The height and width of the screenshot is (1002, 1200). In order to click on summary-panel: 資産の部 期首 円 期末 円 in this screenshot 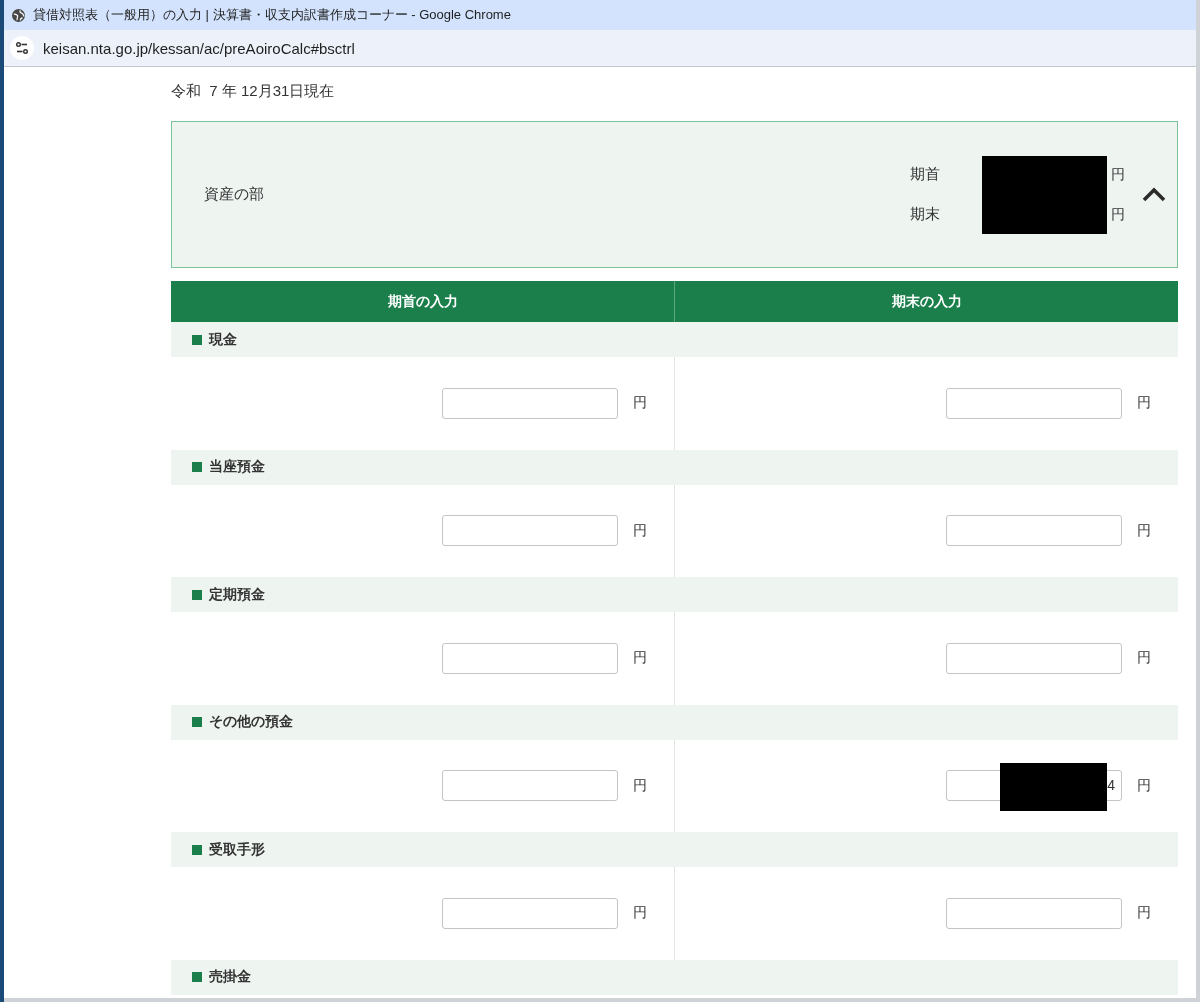, I will do `click(674, 194)`.